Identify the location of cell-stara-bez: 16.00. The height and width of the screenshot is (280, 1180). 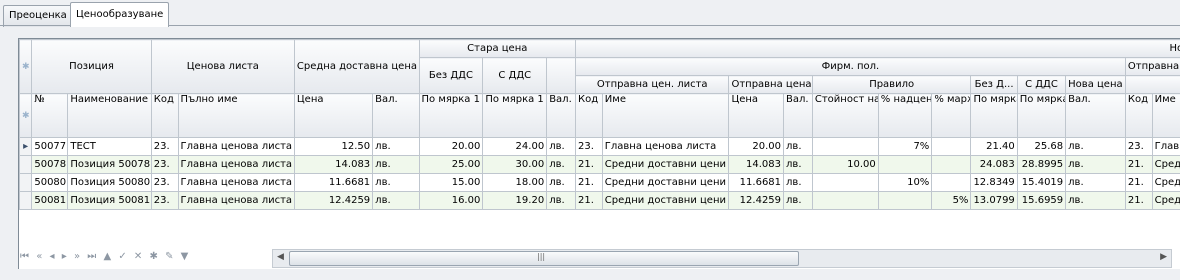
(451, 200).